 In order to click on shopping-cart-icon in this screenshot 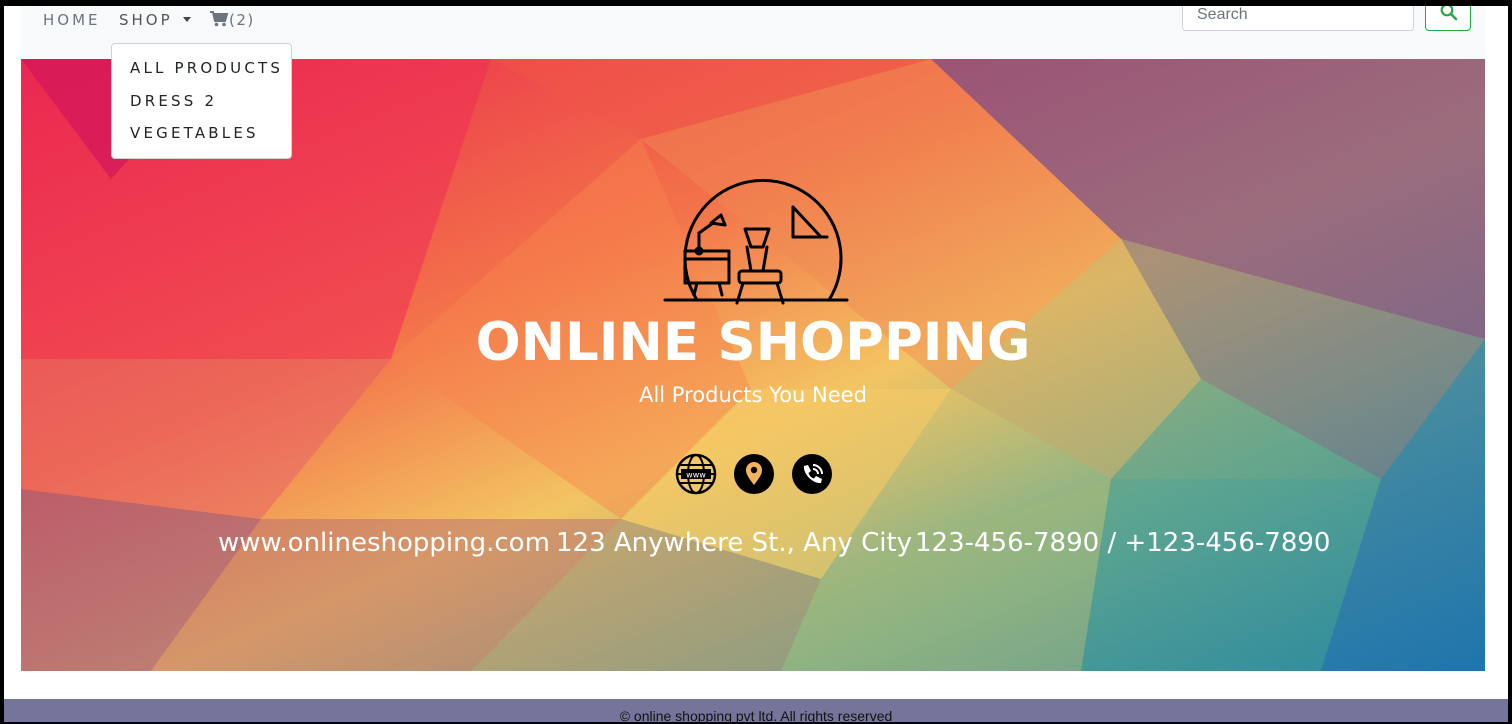, I will do `click(219, 19)`.